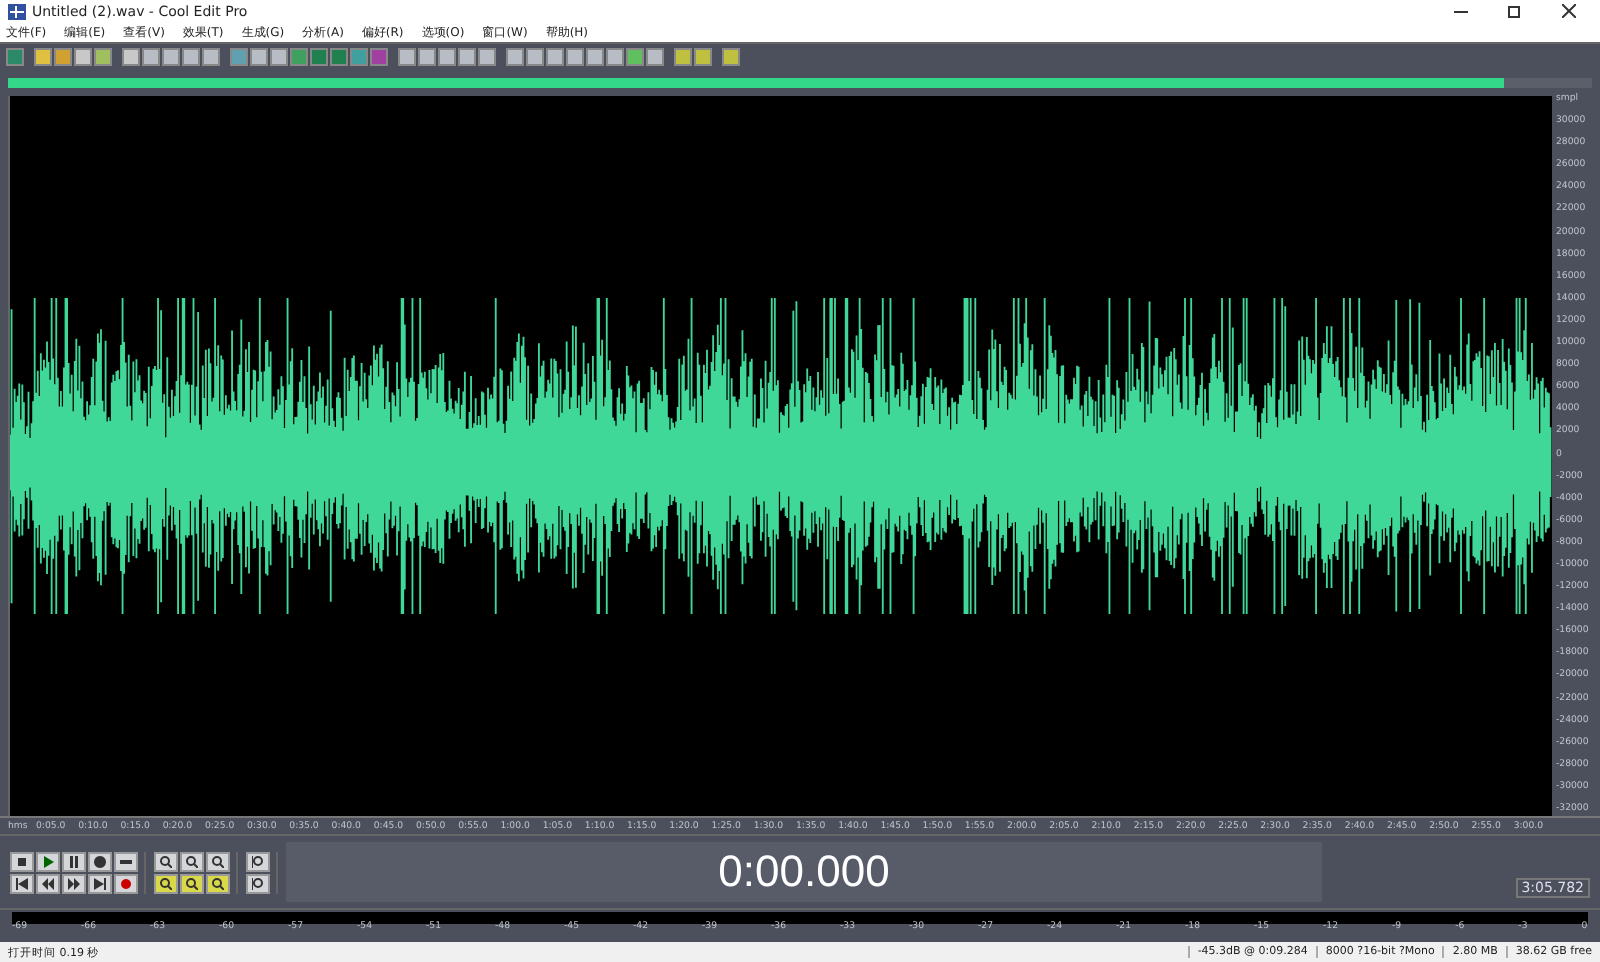 This screenshot has width=1600, height=962. I want to click on loop-icon, so click(126, 861).